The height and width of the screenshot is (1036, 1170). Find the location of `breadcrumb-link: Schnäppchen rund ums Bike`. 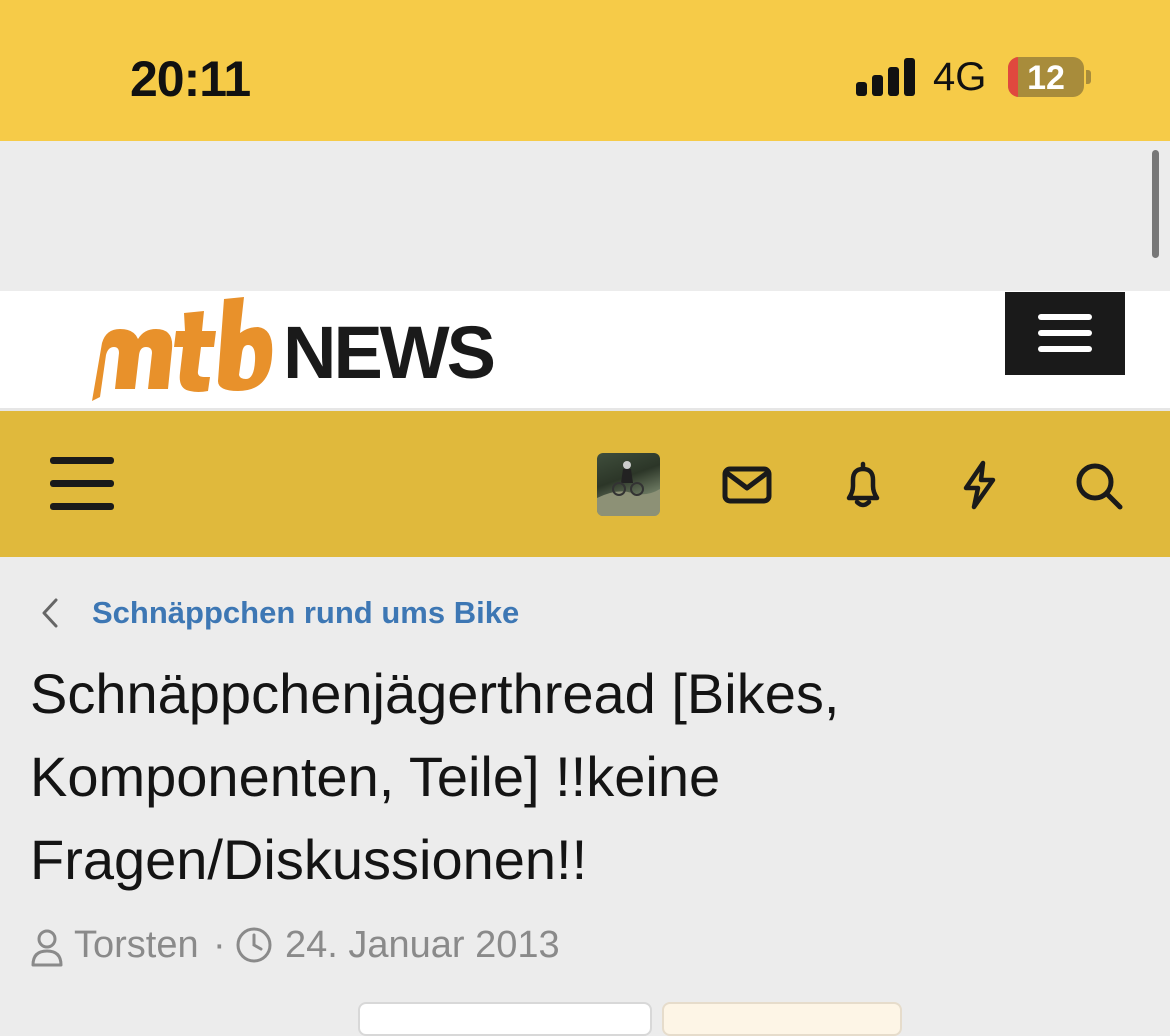

breadcrumb-link: Schnäppchen rund ums Bike is located at coordinates (305, 613).